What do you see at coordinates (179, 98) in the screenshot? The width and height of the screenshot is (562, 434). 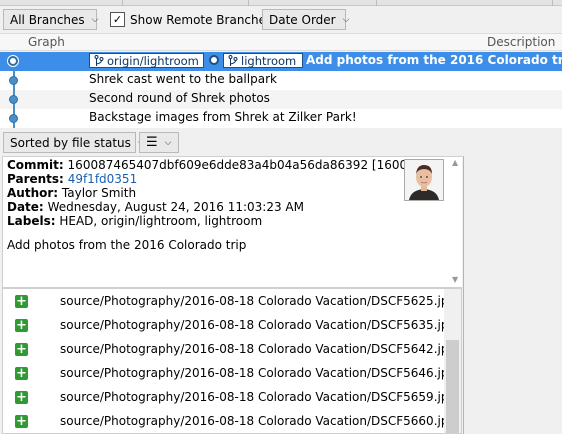 I see `commit-message: Second round of Shrek photos` at bounding box center [179, 98].